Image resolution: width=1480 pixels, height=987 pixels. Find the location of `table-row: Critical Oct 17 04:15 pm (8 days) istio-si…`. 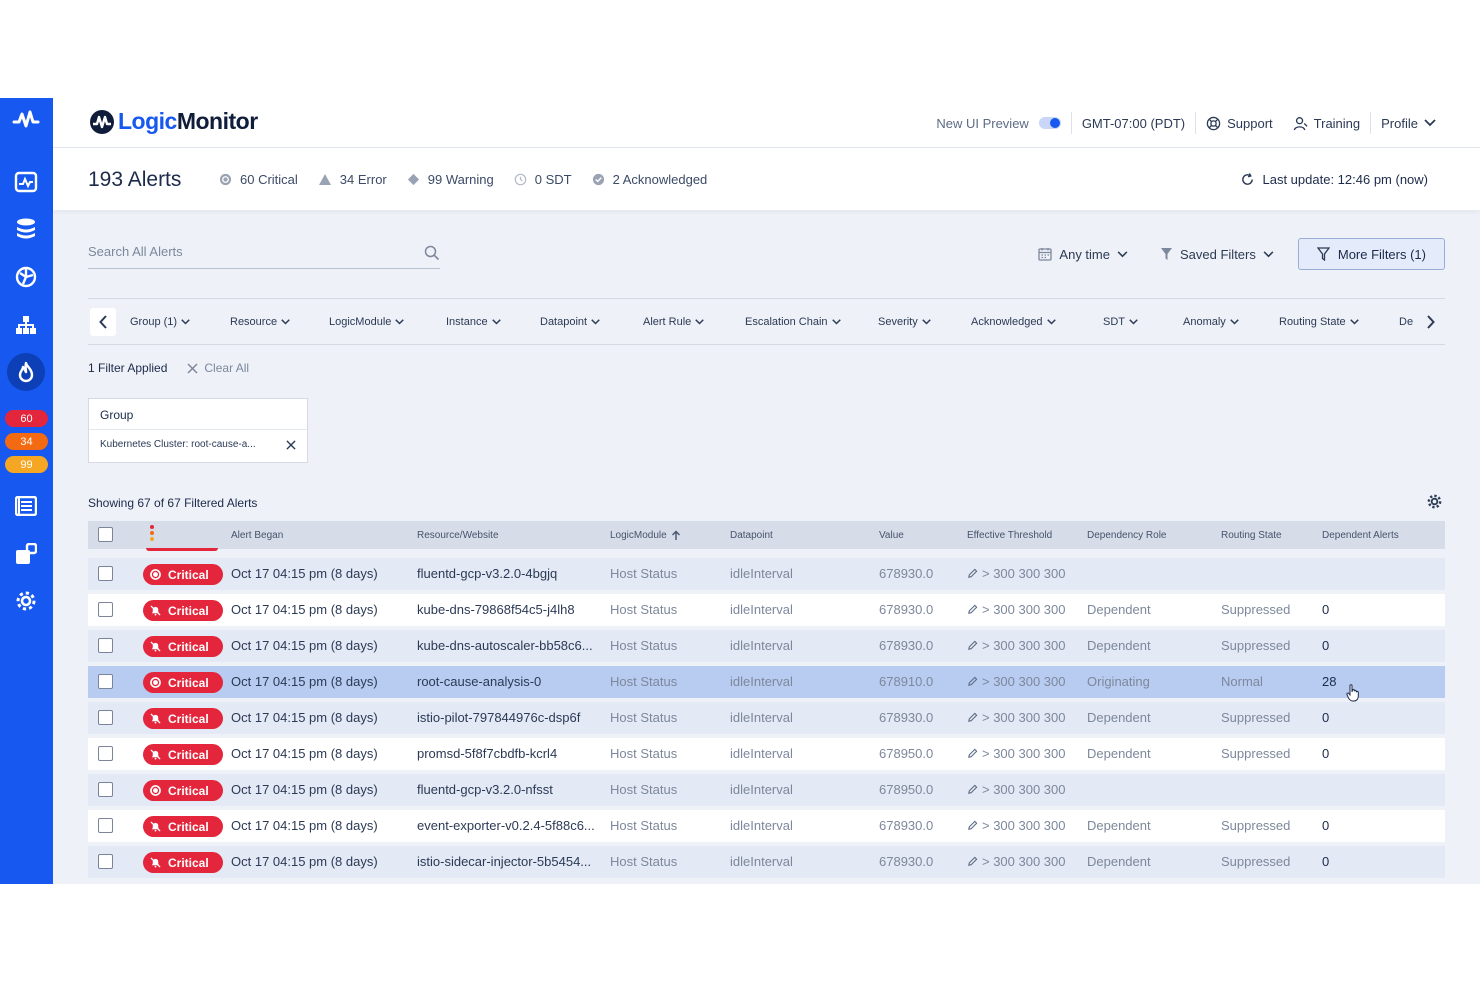

table-row: Critical Oct 17 04:15 pm (8 days) istio-si… is located at coordinates (766, 862).